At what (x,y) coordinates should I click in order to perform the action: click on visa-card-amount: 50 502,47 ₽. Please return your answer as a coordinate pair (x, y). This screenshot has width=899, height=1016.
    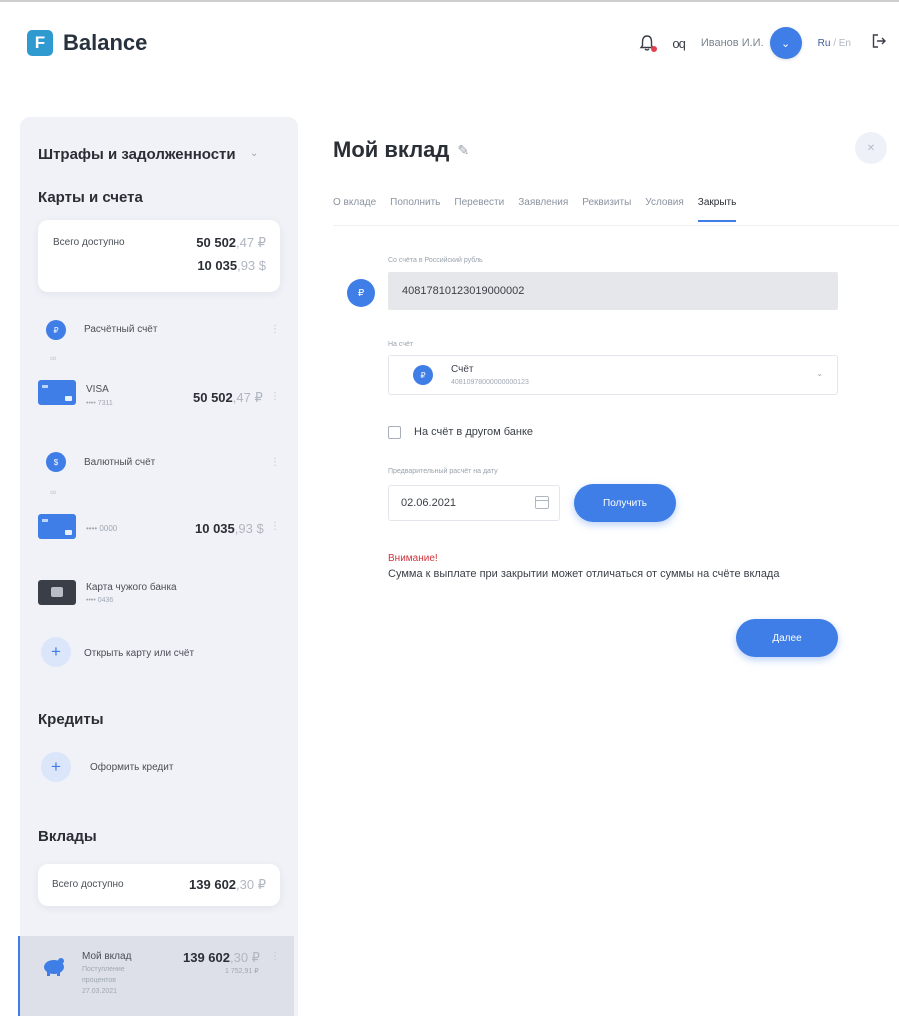
    Looking at the image, I should click on (228, 397).